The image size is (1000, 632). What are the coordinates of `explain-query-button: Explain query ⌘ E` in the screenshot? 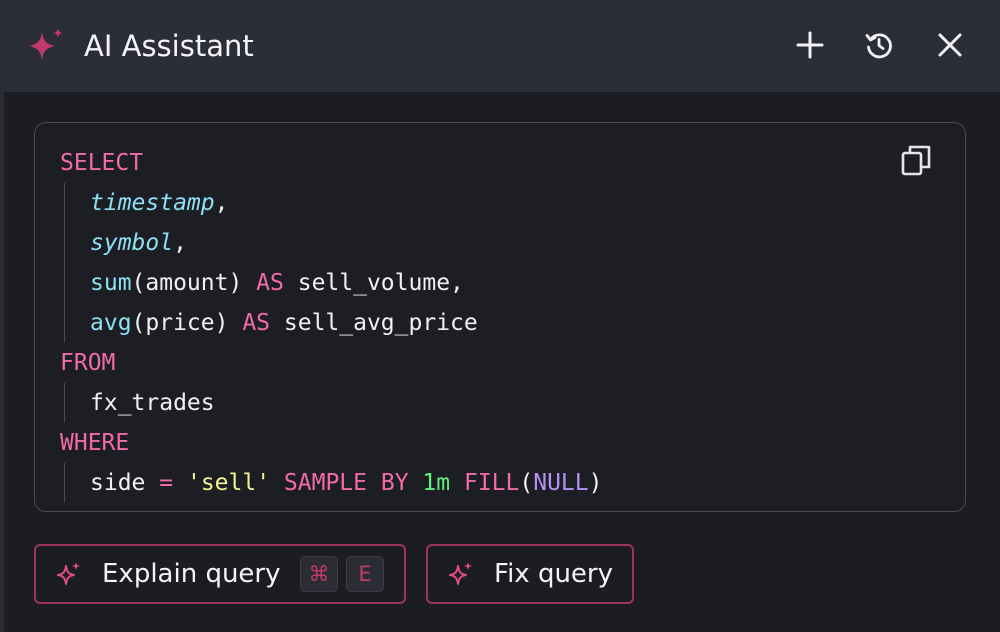 It's located at (220, 574).